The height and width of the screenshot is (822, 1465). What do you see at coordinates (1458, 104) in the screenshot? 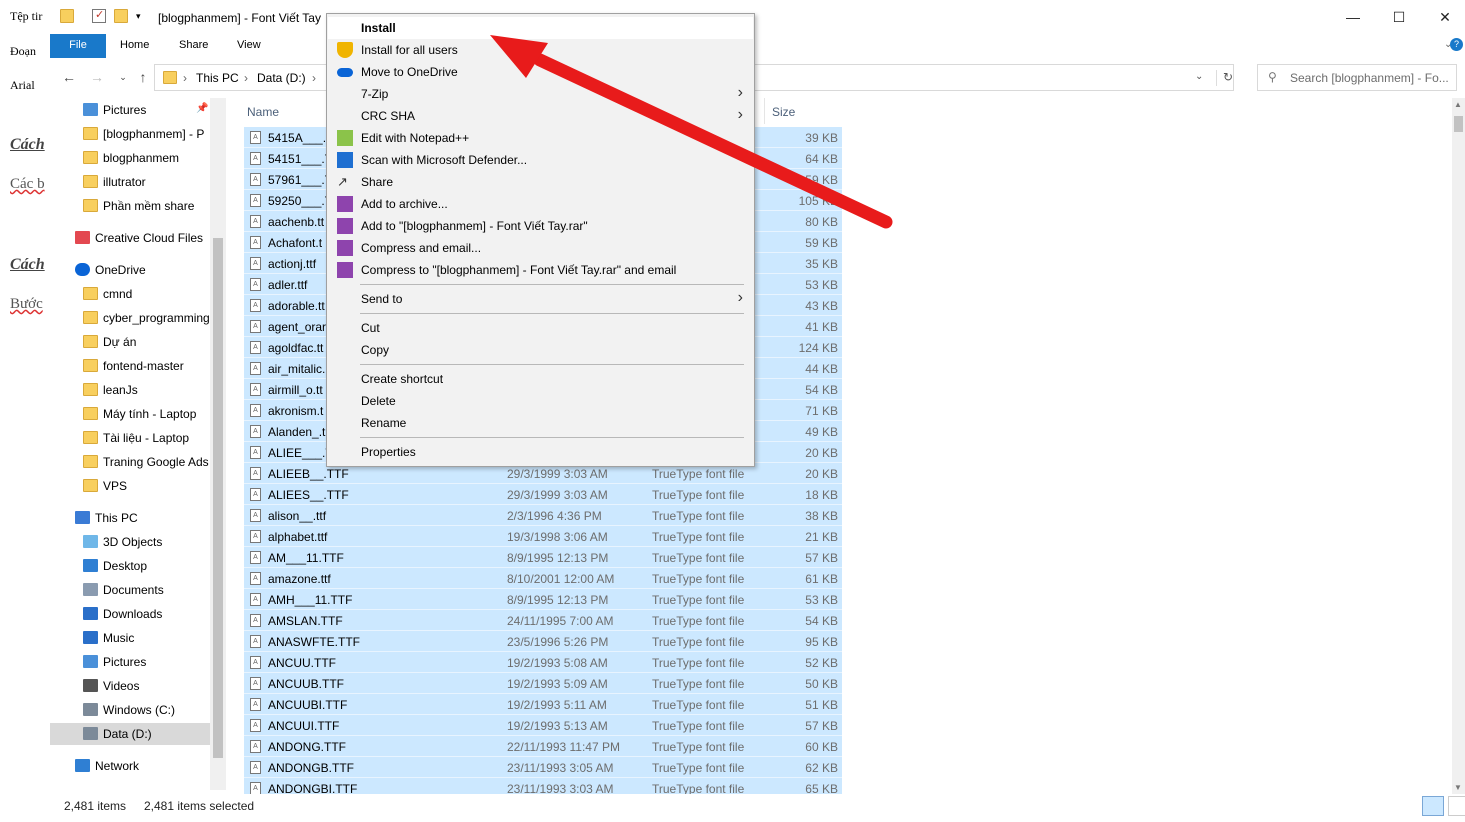
I see `scroll-up-icon: ▲` at bounding box center [1458, 104].